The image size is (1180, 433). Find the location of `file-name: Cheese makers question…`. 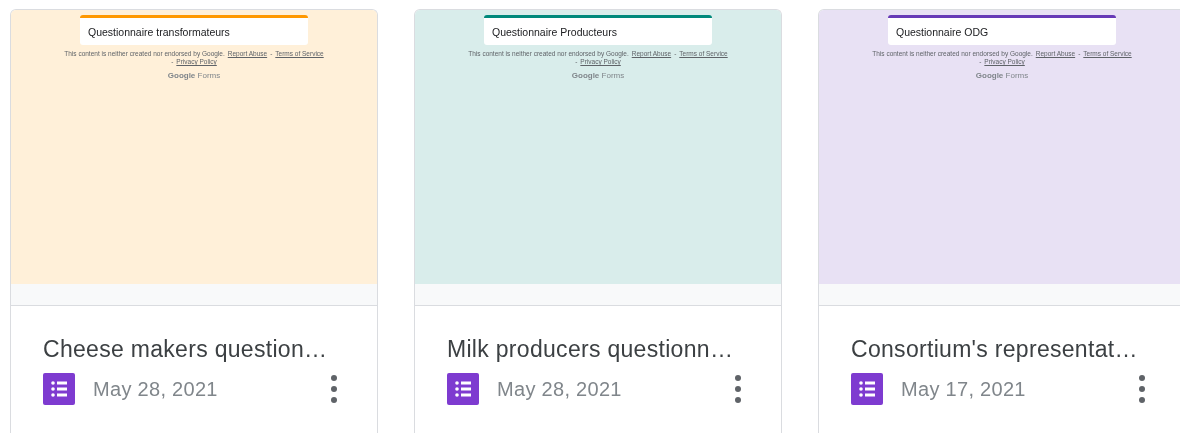

file-name: Cheese makers question… is located at coordinates (186, 349).